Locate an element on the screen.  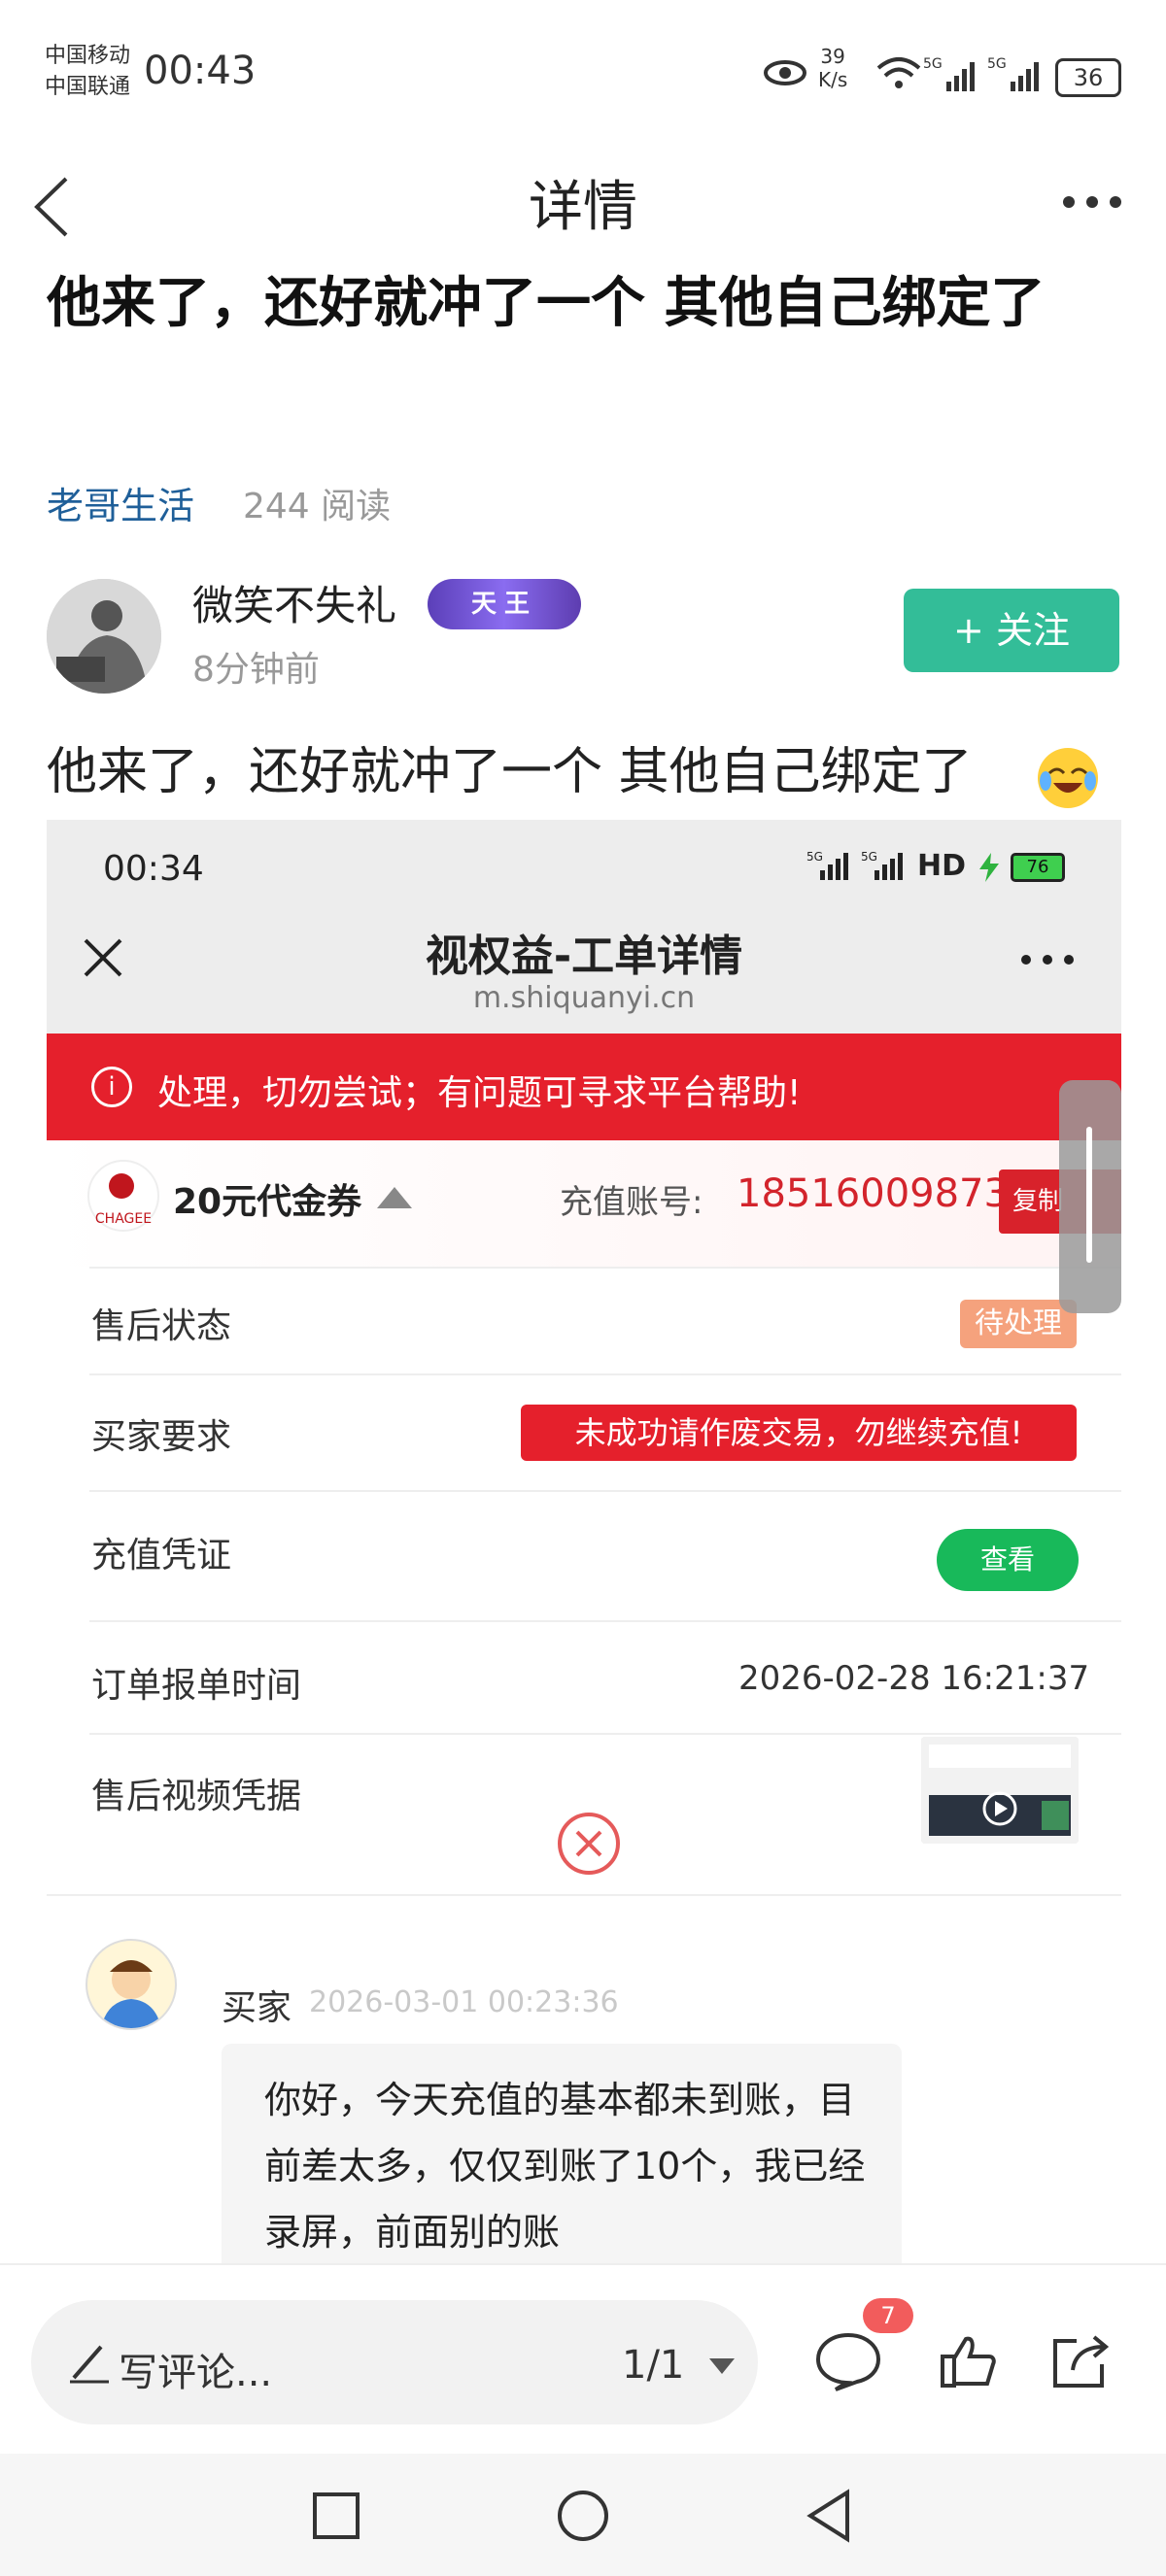
author-name: 微笑不失礼 is located at coordinates (294, 602).